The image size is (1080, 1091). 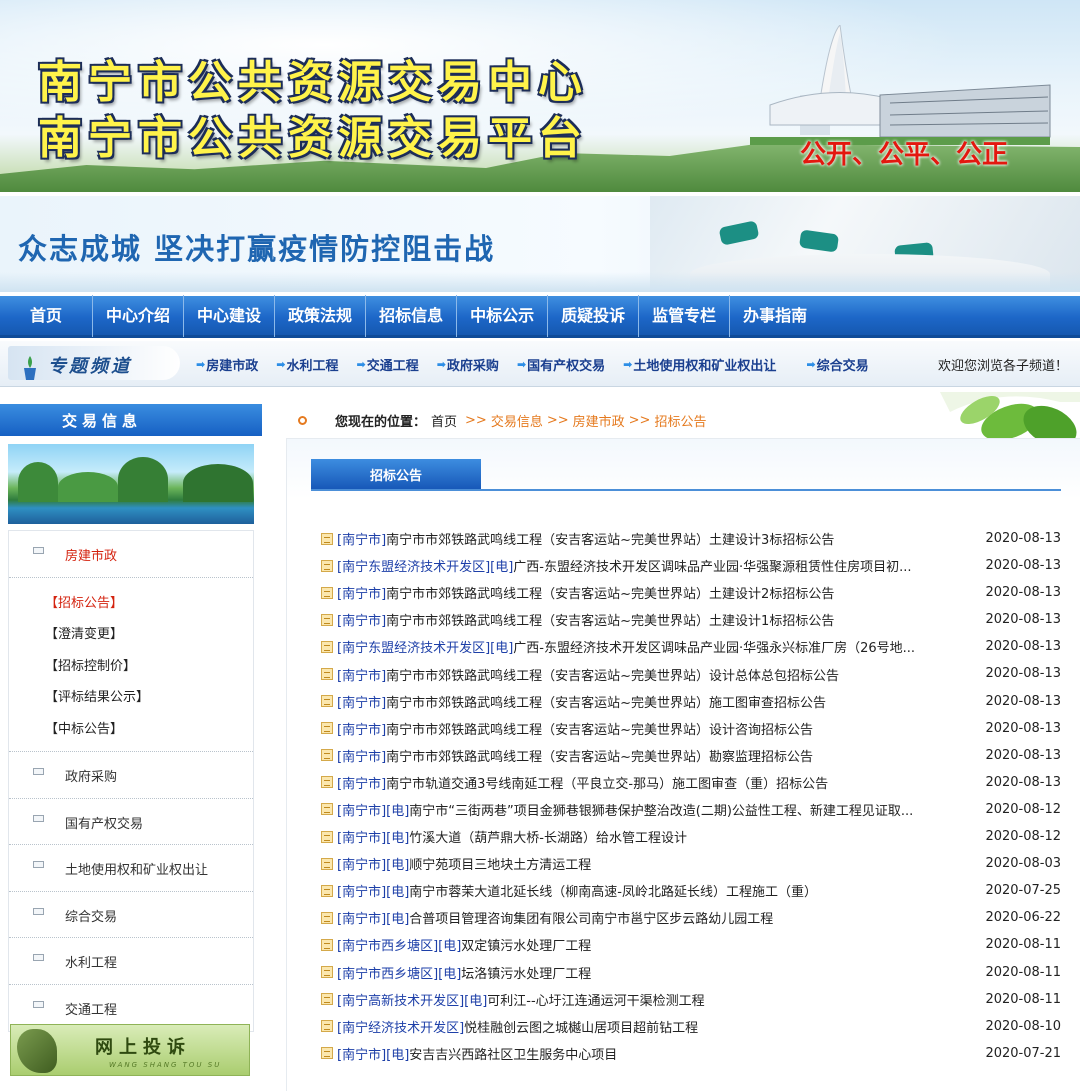 What do you see at coordinates (396, 474) in the screenshot?
I see `tab-tender-notice: 招标公告` at bounding box center [396, 474].